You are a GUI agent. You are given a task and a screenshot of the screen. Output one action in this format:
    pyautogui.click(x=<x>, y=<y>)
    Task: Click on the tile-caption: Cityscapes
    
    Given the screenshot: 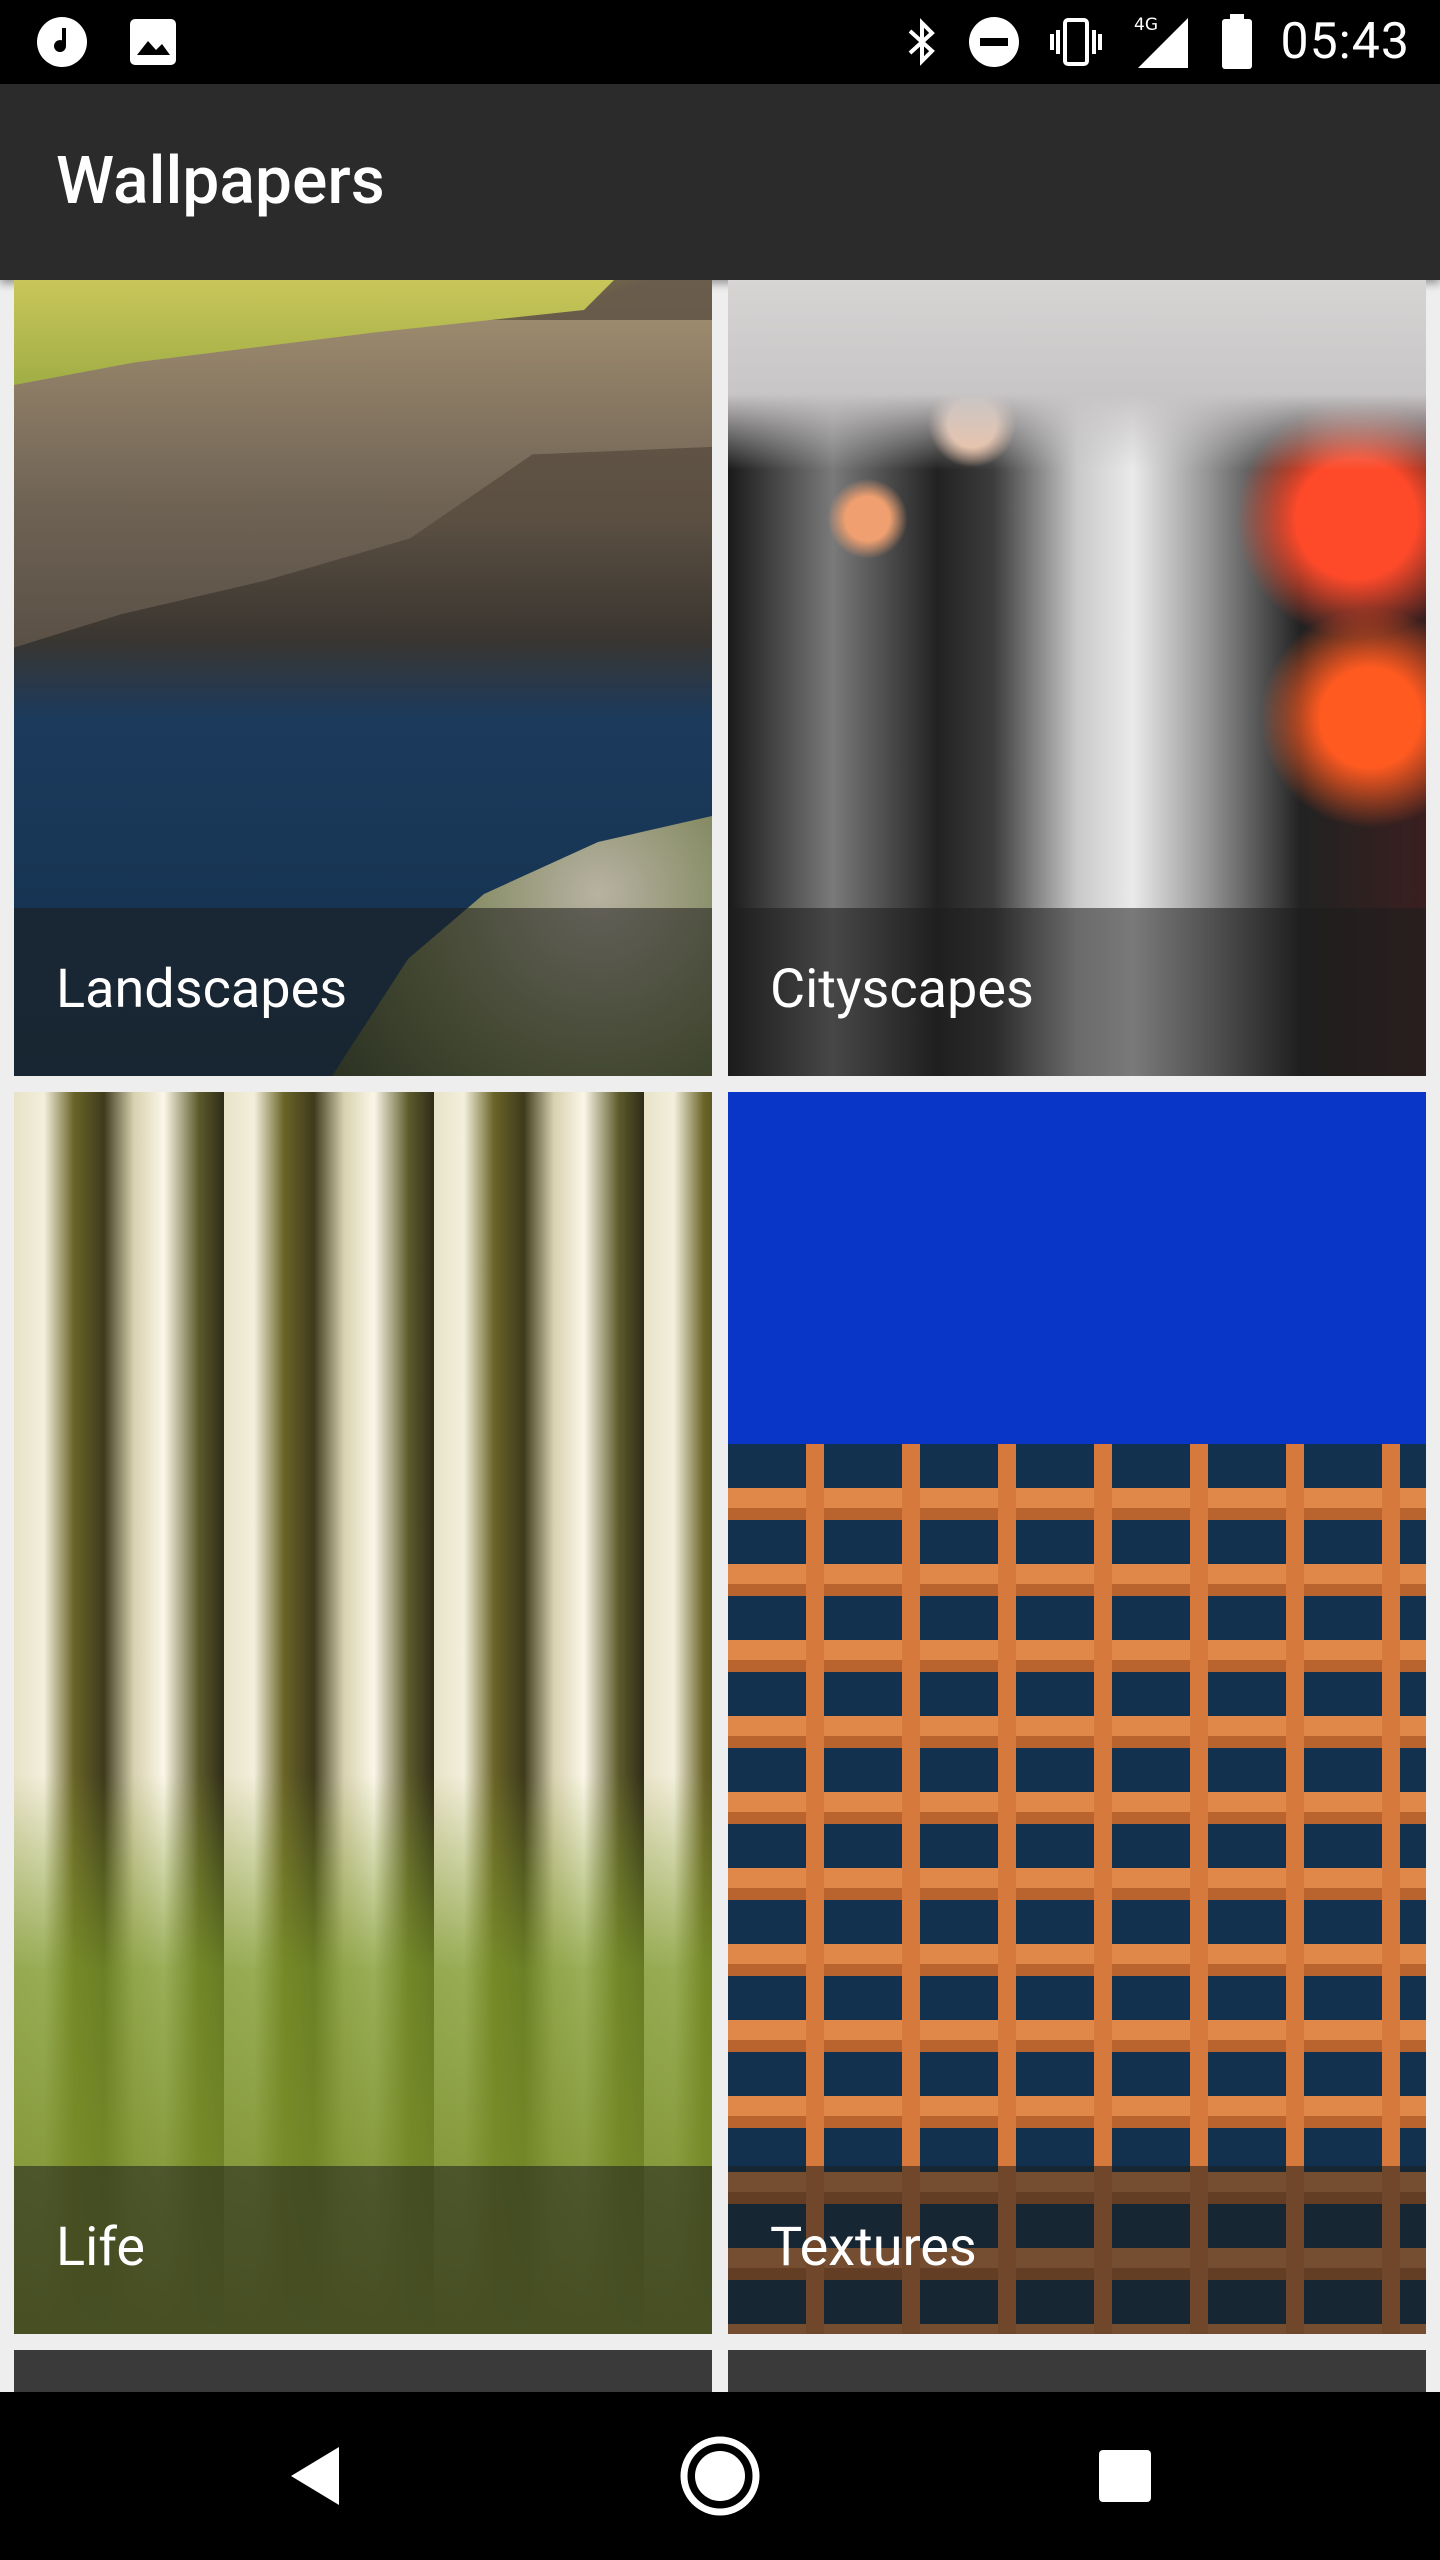 What is the action you would take?
    pyautogui.click(x=1077, y=992)
    